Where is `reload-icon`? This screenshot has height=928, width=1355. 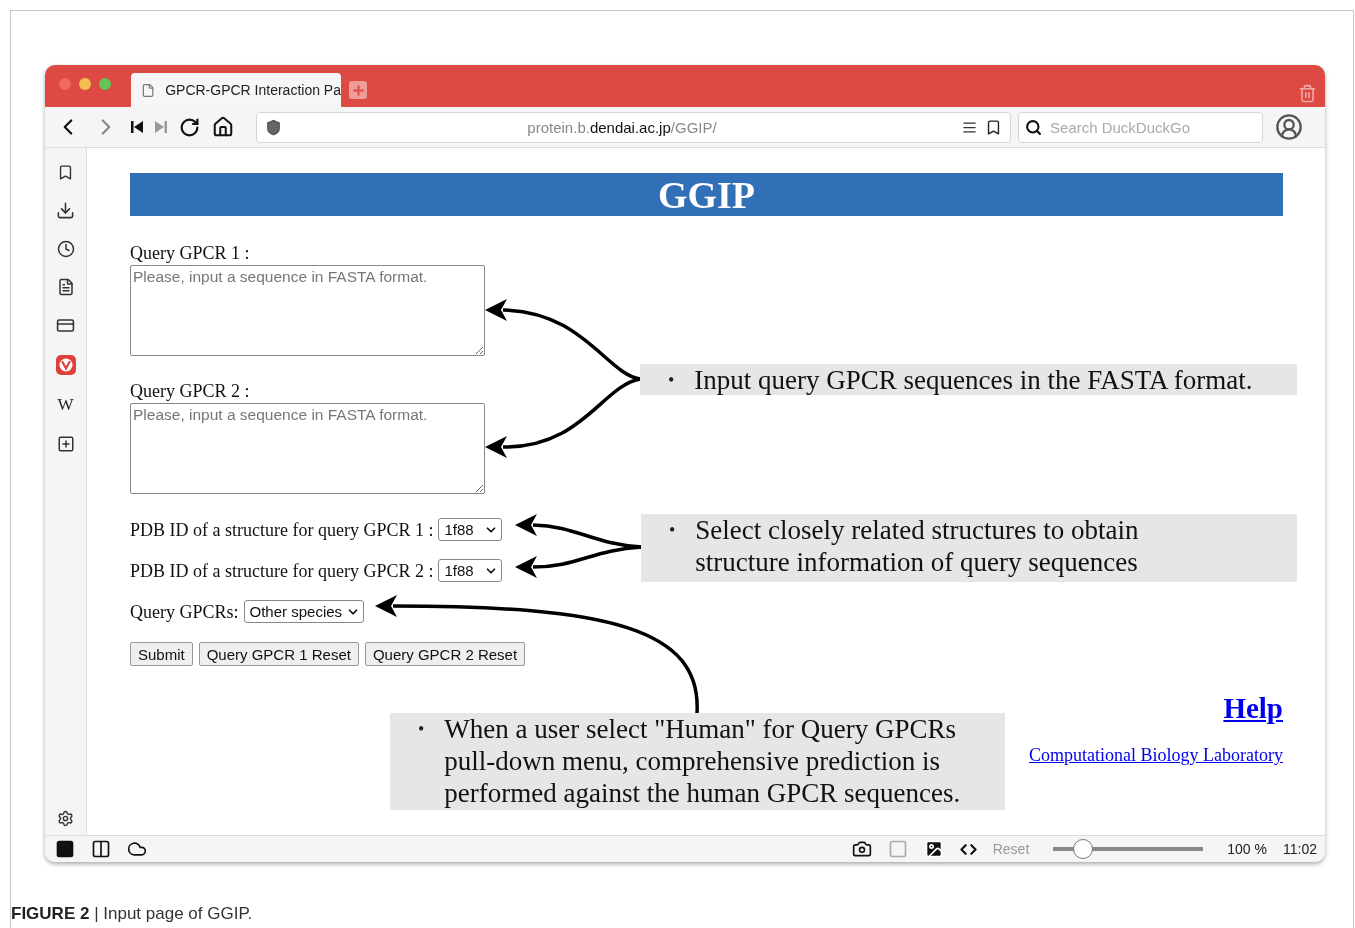 reload-icon is located at coordinates (189, 127).